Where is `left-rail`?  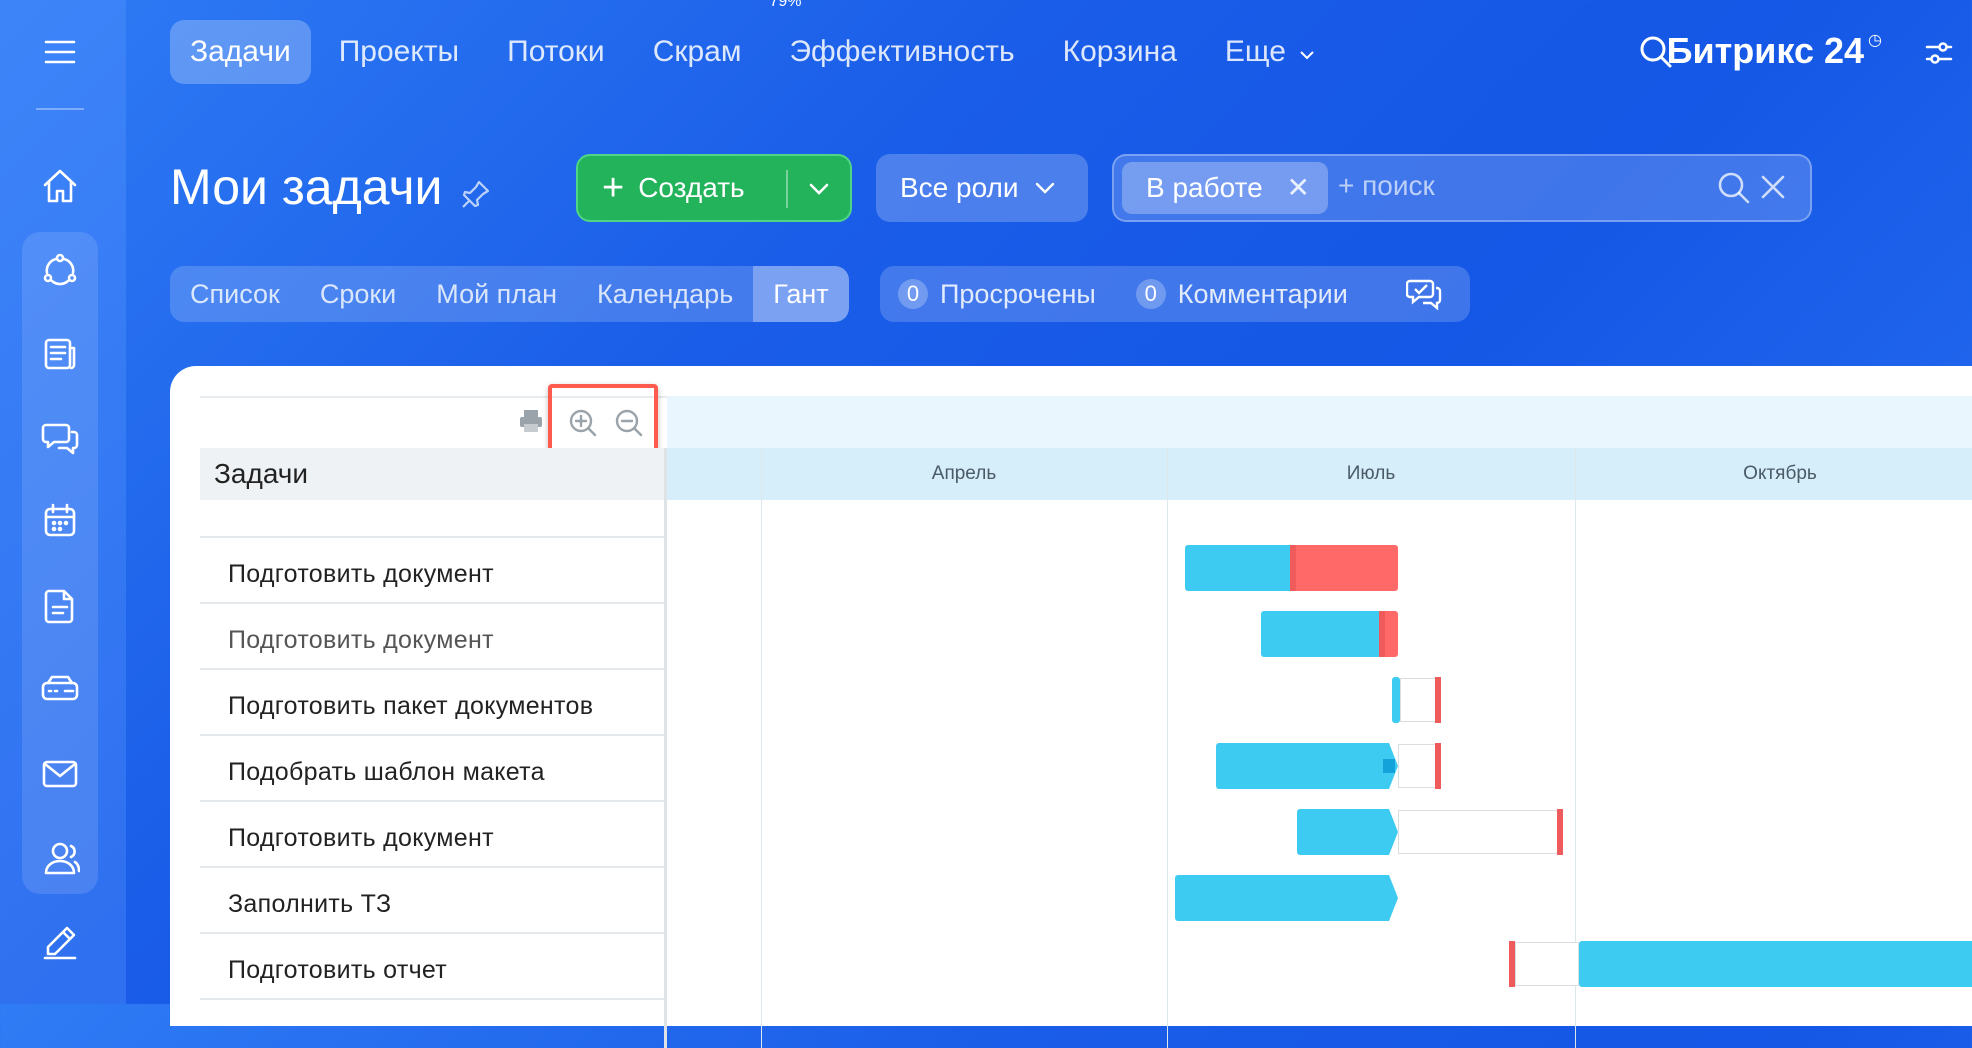
left-rail is located at coordinates (63, 502).